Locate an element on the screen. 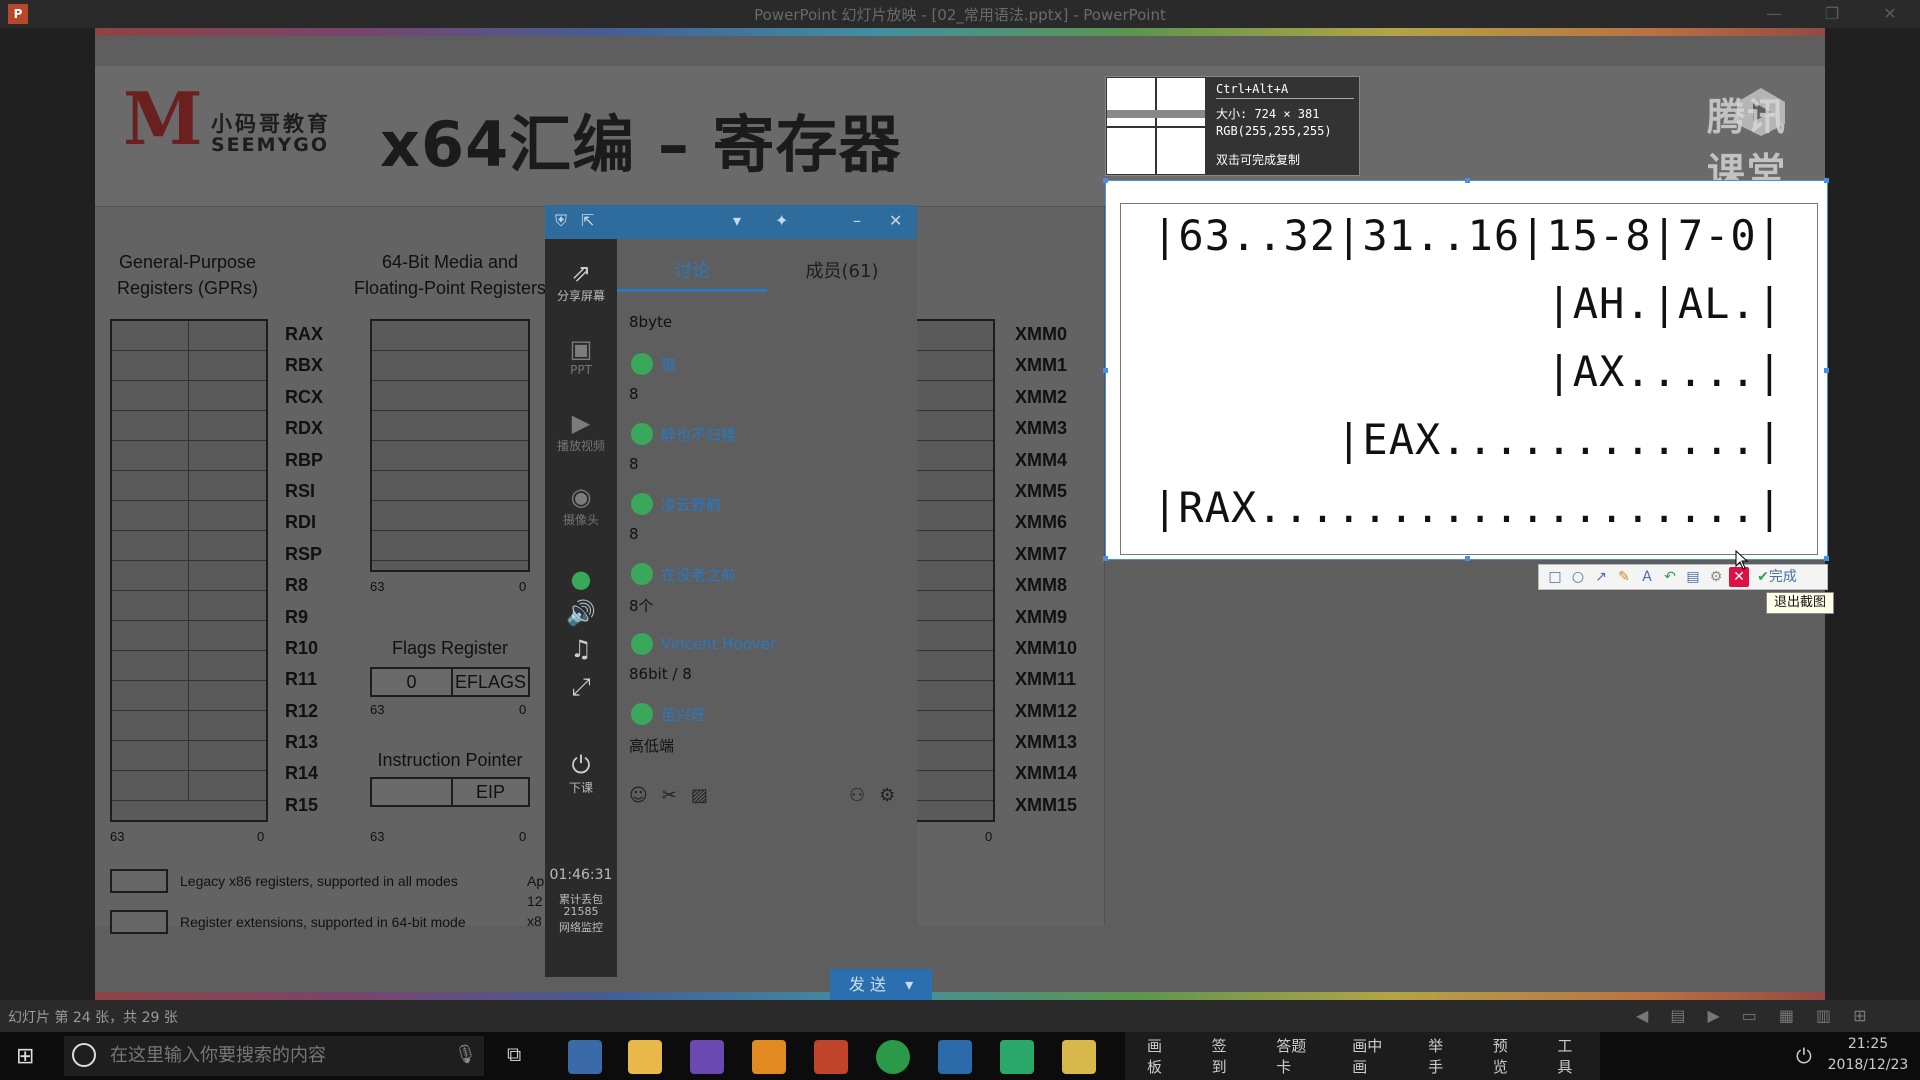  fullscreen-icon: ⤢ is located at coordinates (581, 687).